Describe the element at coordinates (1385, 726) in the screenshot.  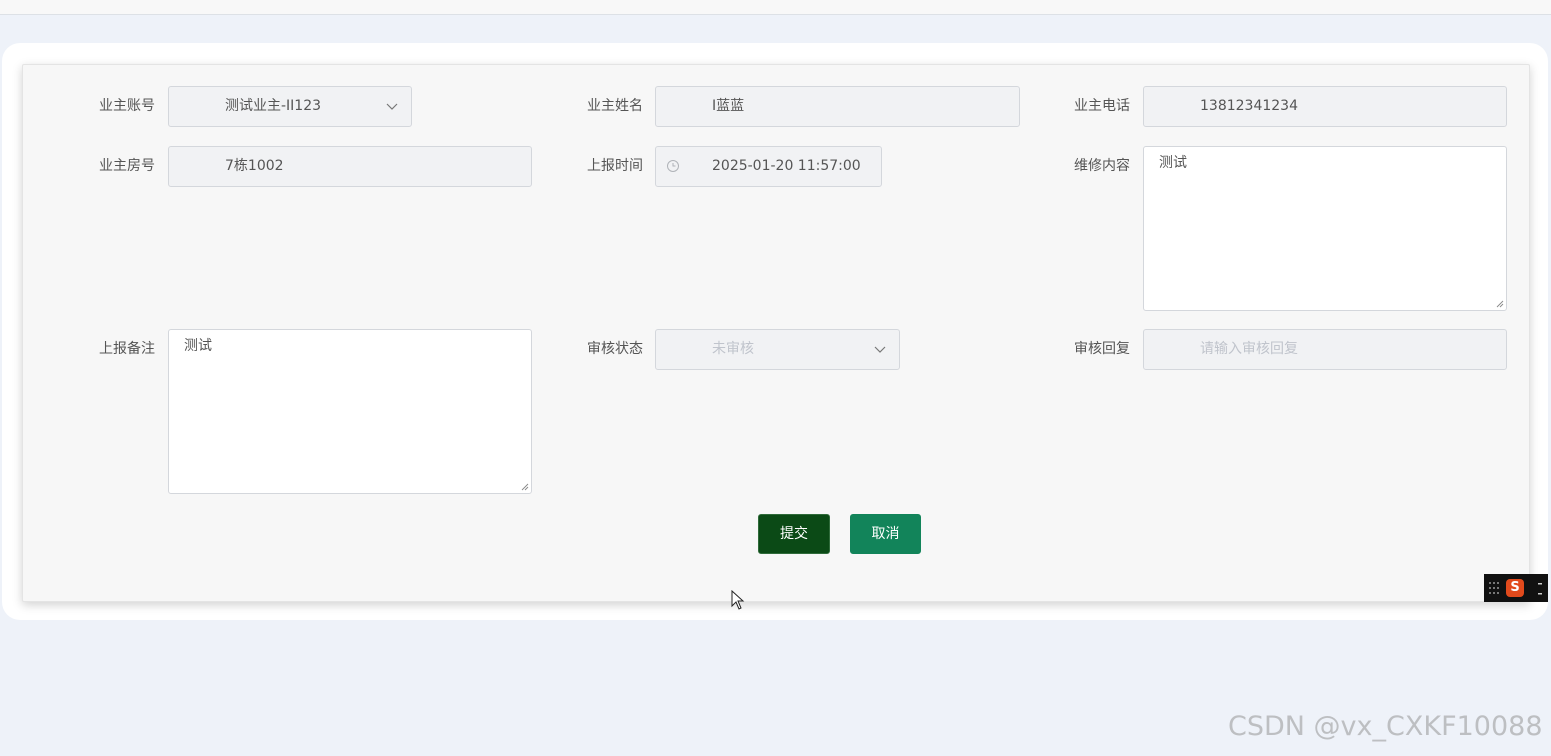
I see `watermark: CSDN @vx_CXKF10088` at that location.